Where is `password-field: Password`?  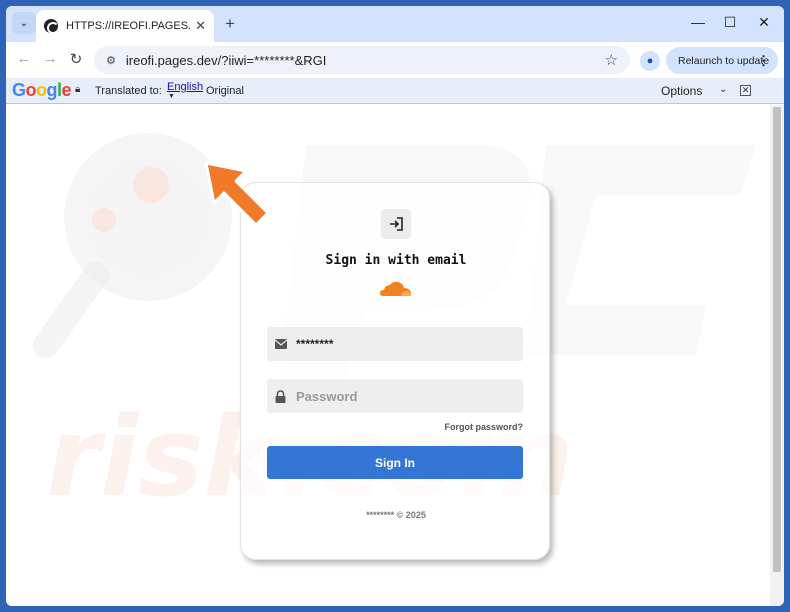 password-field: Password is located at coordinates (395, 396).